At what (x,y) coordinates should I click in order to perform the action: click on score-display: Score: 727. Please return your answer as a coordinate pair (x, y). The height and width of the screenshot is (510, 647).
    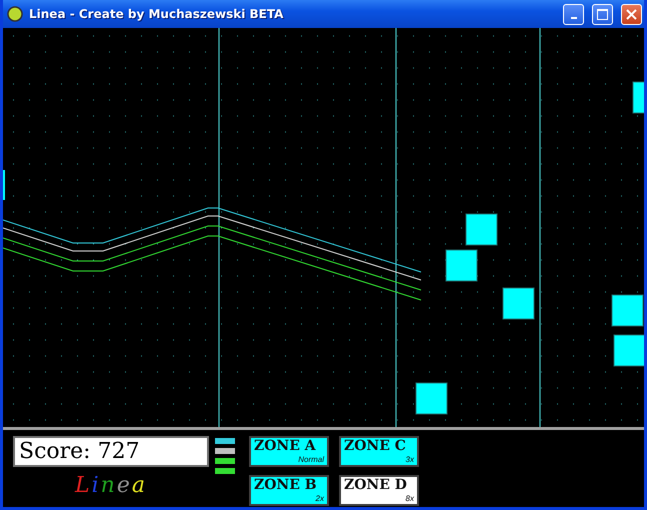
    Looking at the image, I should click on (111, 451).